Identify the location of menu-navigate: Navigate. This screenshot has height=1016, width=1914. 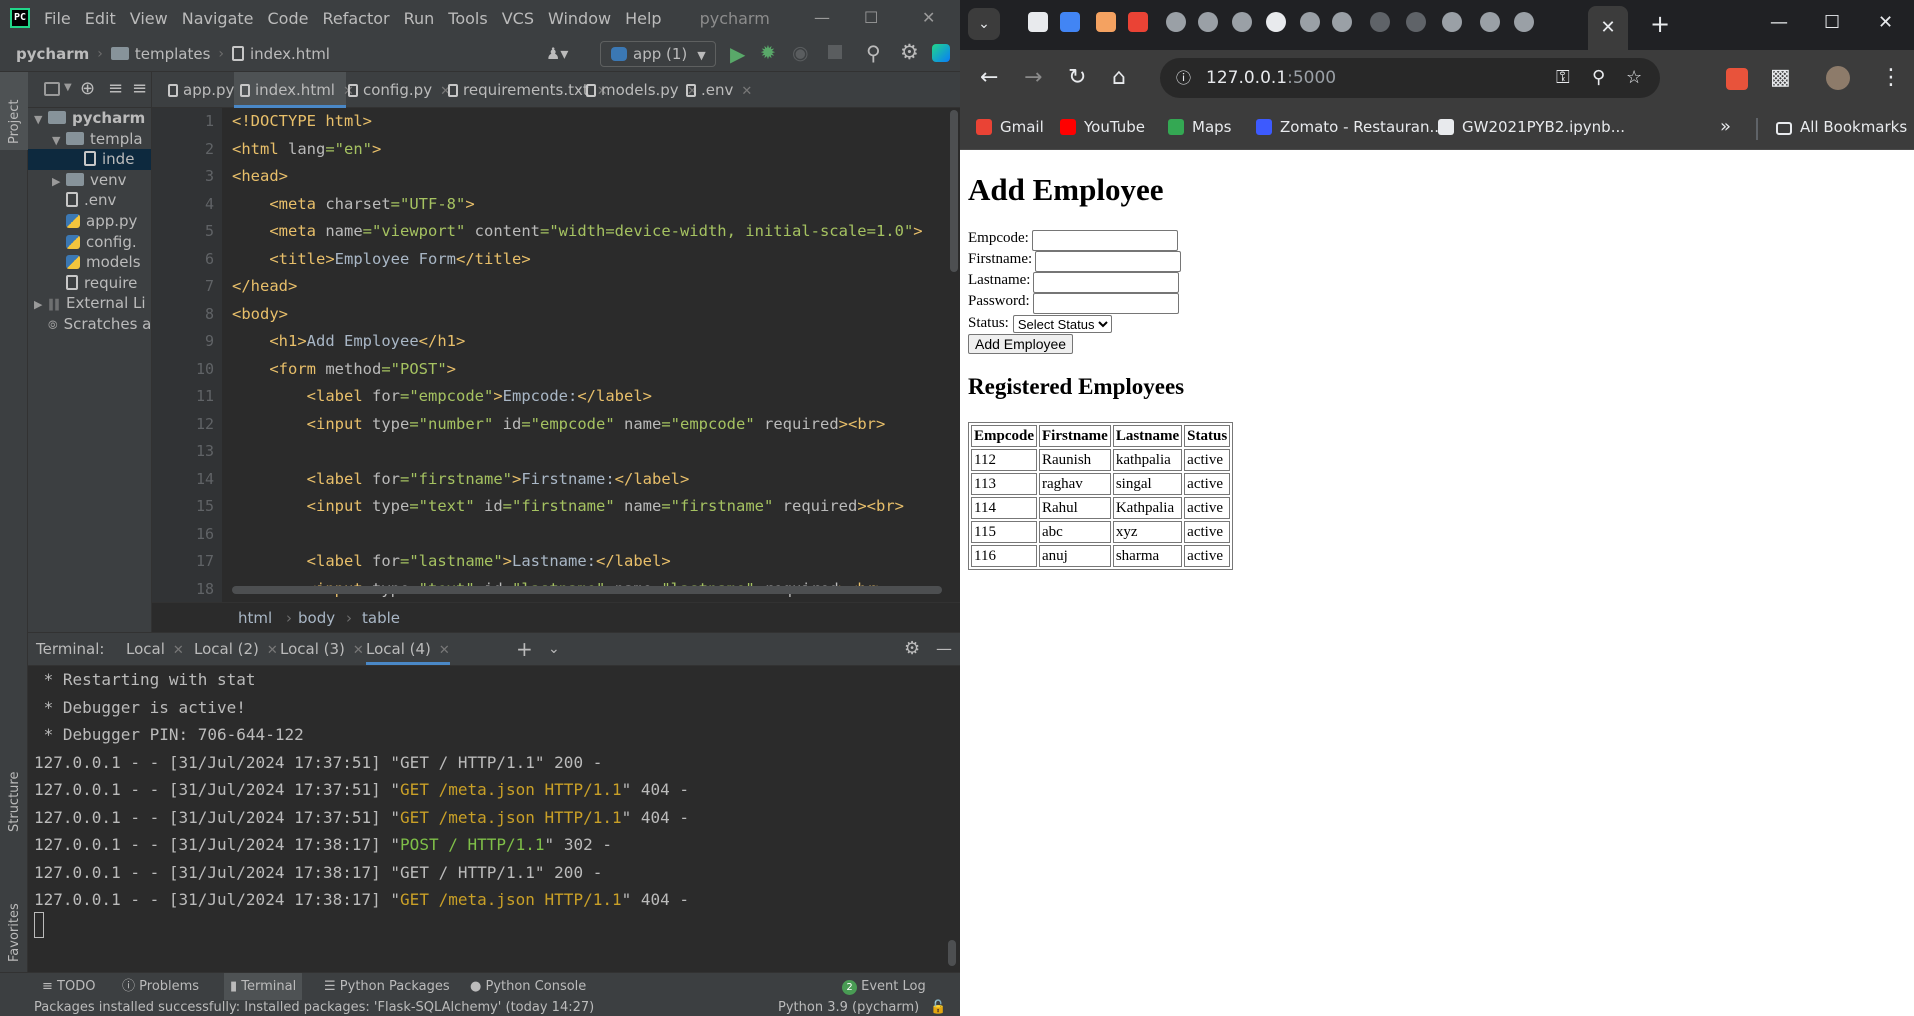
(218, 18).